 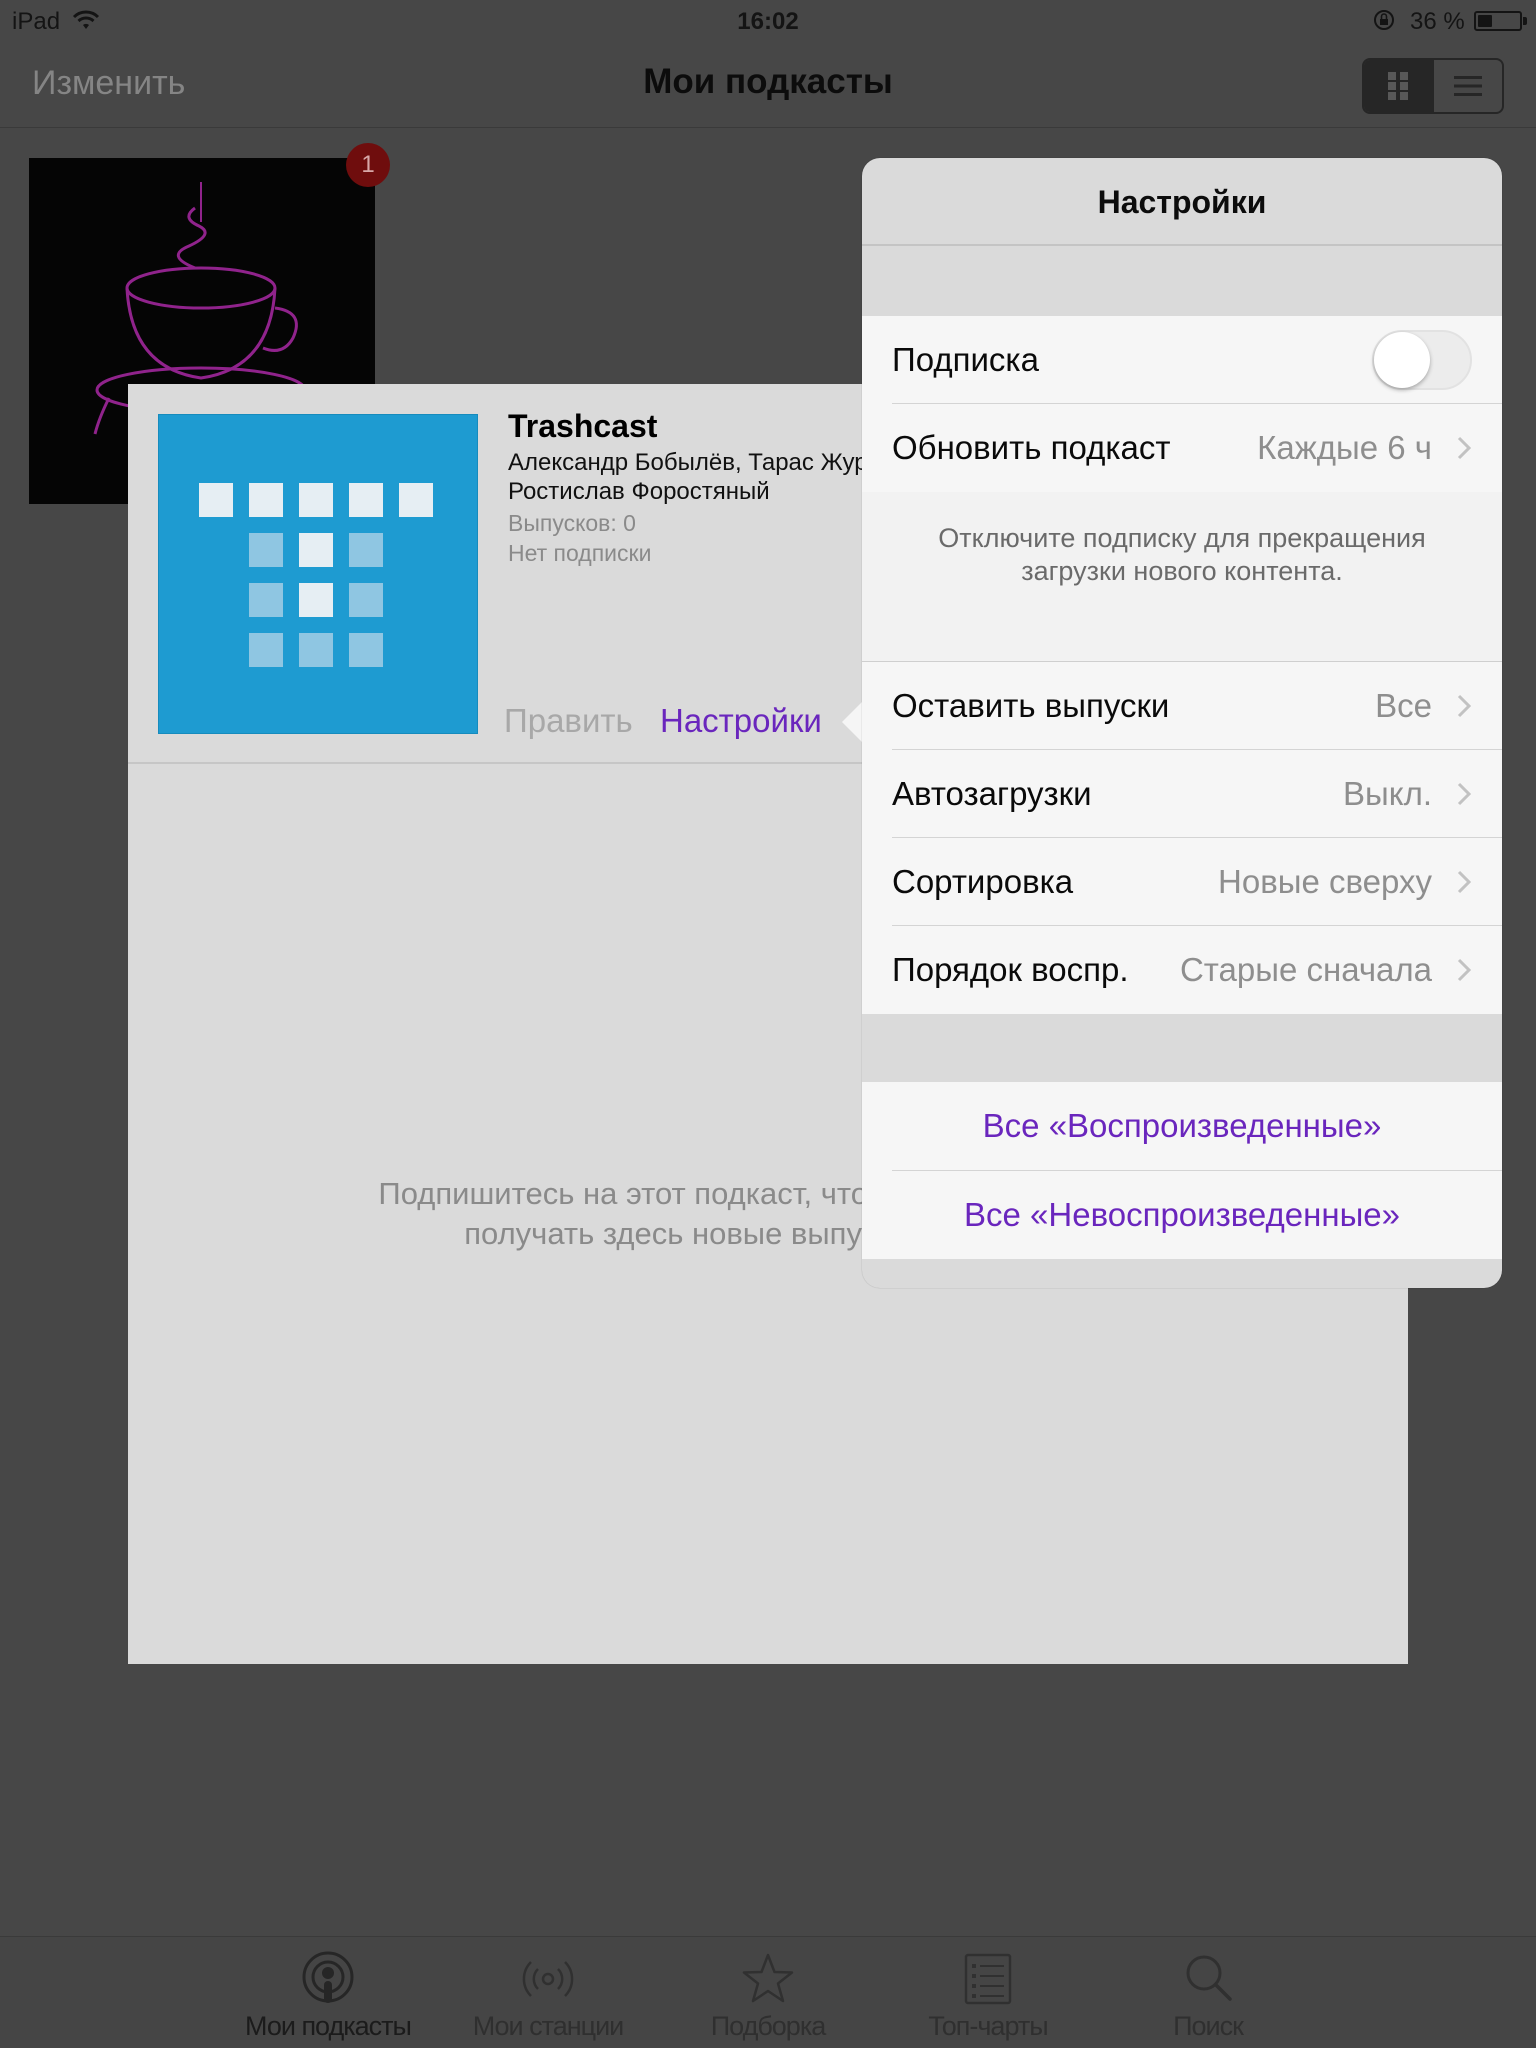 What do you see at coordinates (568, 721) in the screenshot?
I see `edit-podcast-button: Править` at bounding box center [568, 721].